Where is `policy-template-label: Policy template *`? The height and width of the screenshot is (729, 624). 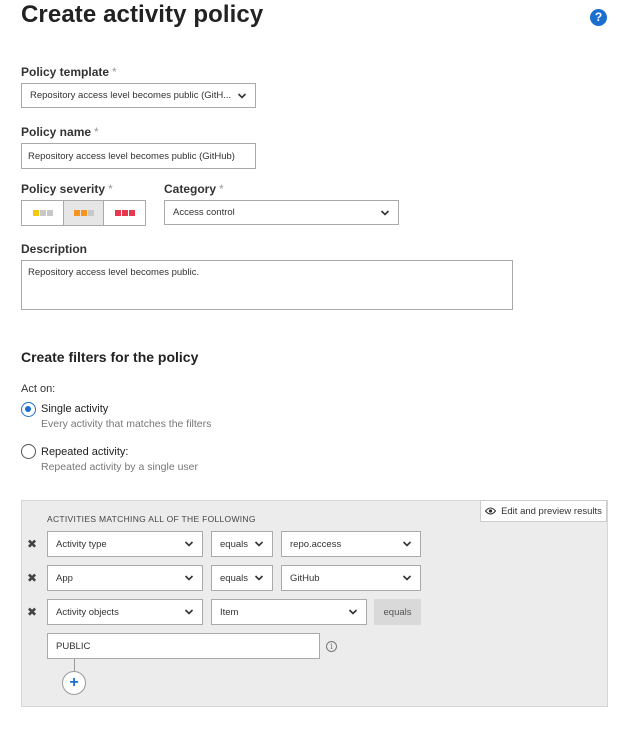
policy-template-label: Policy template * is located at coordinates (69, 72).